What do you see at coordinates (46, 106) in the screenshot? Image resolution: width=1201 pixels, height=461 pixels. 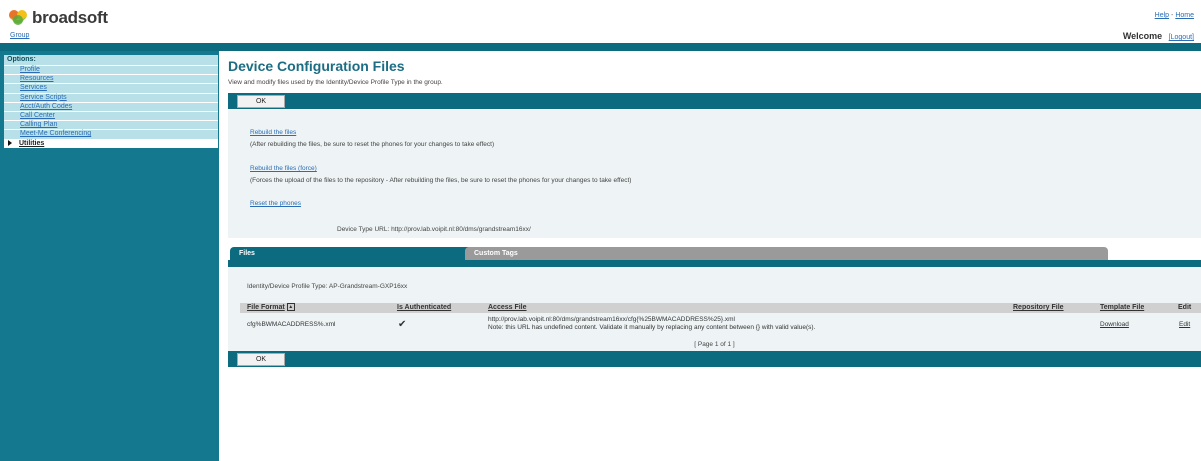 I see `sidebar-item-label: Acct/Auth Codes` at bounding box center [46, 106].